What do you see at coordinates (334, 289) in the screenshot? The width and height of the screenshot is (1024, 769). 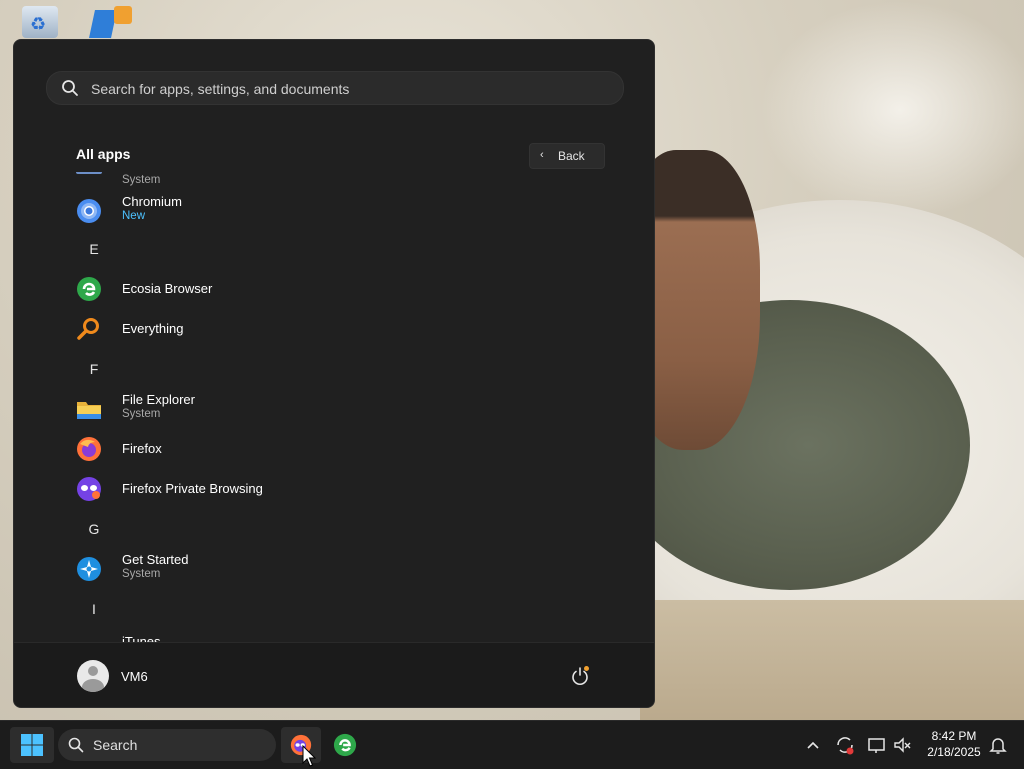 I see `list-item-ecosia-browser: Ecosia Browser` at bounding box center [334, 289].